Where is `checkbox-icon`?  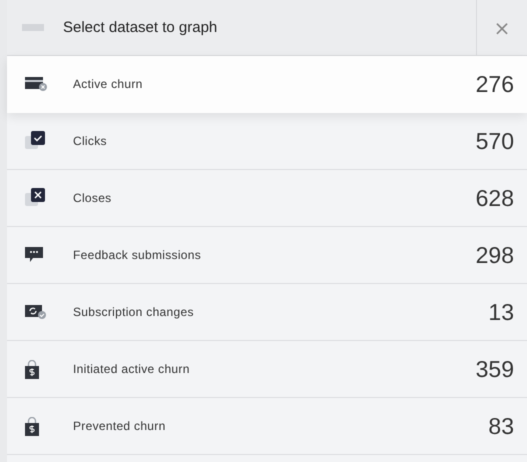
checkbox-icon is located at coordinates (35, 141).